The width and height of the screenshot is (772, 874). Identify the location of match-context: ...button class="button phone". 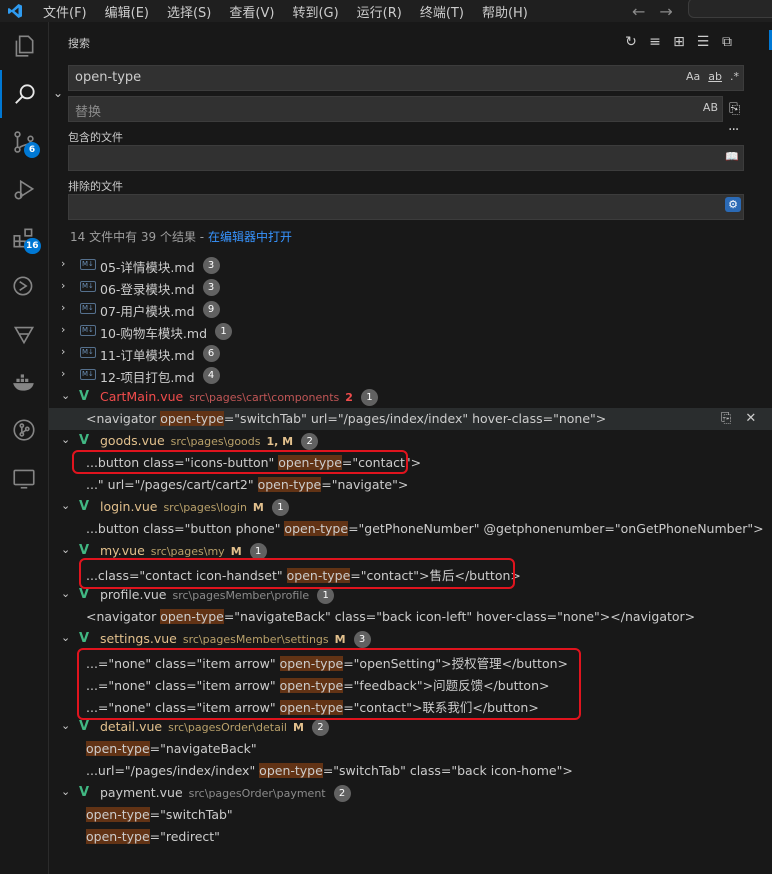
(185, 528).